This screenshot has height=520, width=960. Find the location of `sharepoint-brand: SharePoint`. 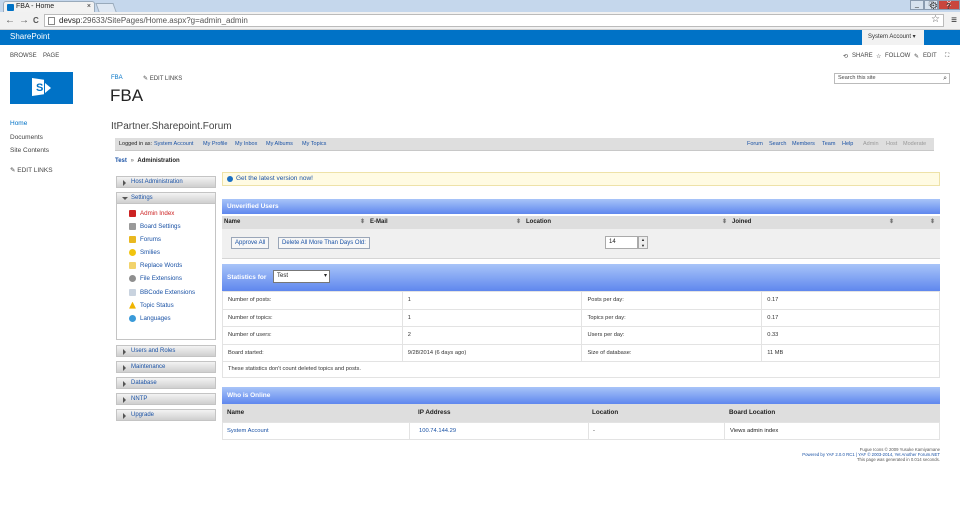

sharepoint-brand: SharePoint is located at coordinates (30, 36).